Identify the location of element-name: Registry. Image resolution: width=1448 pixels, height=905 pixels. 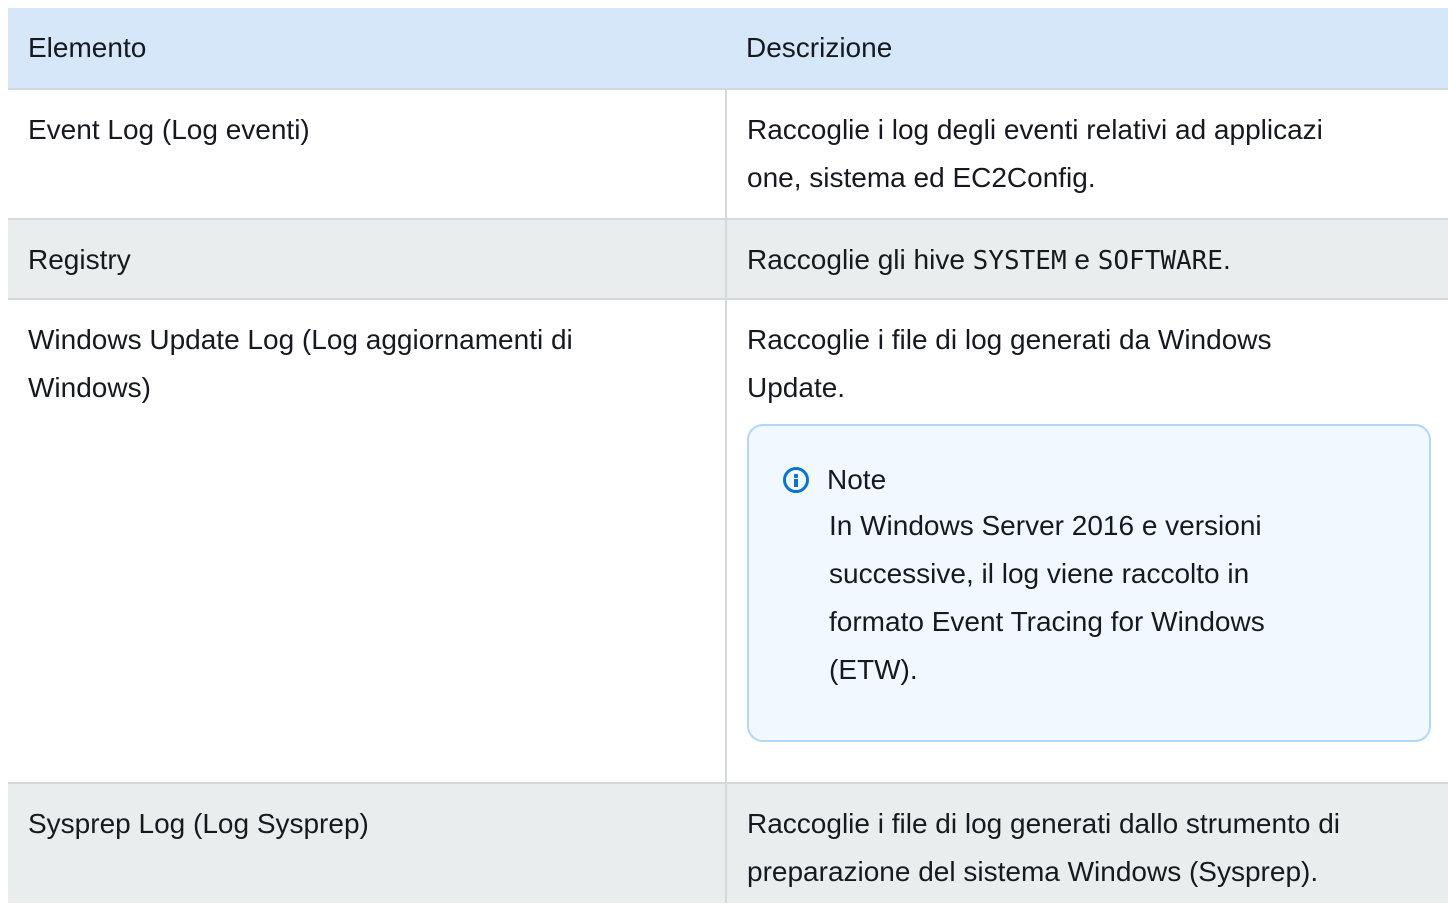
(79, 259).